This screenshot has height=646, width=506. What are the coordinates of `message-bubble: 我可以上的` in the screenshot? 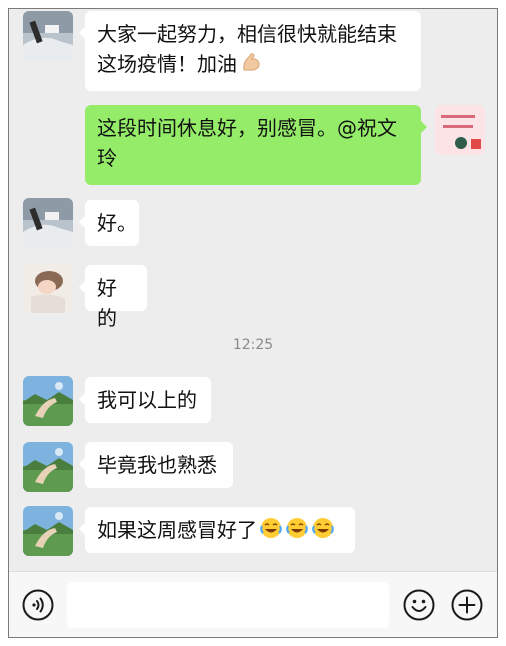 It's located at (145, 400).